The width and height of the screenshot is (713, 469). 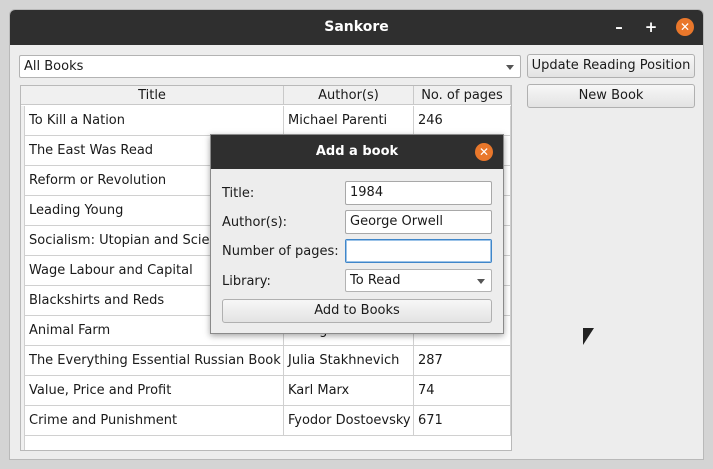 What do you see at coordinates (349, 421) in the screenshot?
I see `table-cell-author: Fyodor Dostoevsky` at bounding box center [349, 421].